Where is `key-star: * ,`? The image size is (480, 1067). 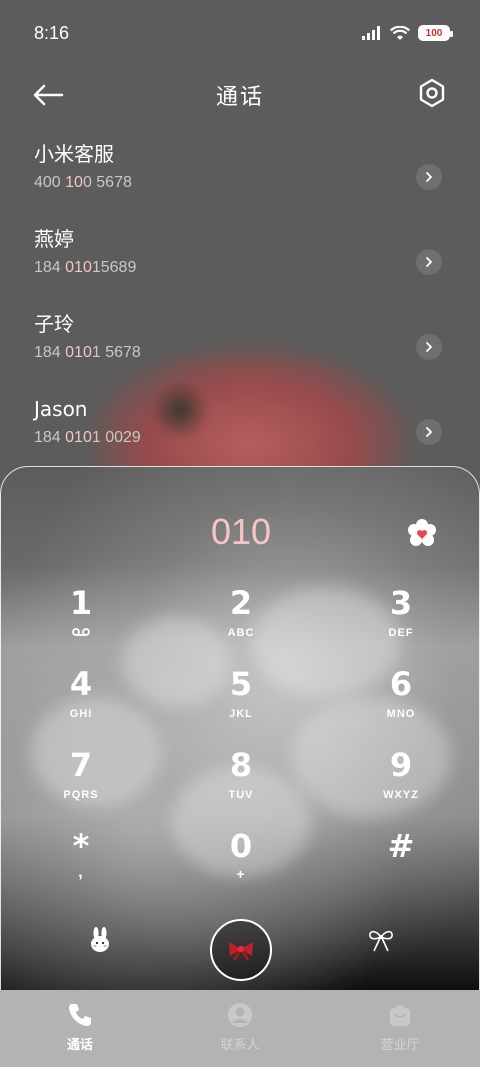
key-star: * , is located at coordinates (81, 860).